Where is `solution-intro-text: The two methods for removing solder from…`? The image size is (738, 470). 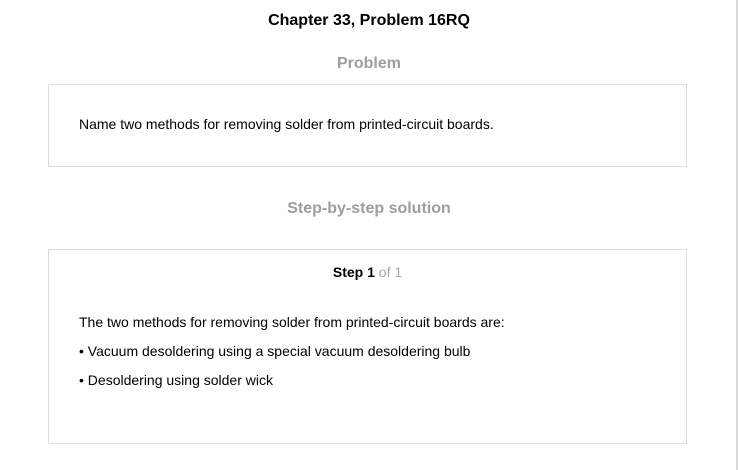 solution-intro-text: The two methods for removing solder from… is located at coordinates (292, 322).